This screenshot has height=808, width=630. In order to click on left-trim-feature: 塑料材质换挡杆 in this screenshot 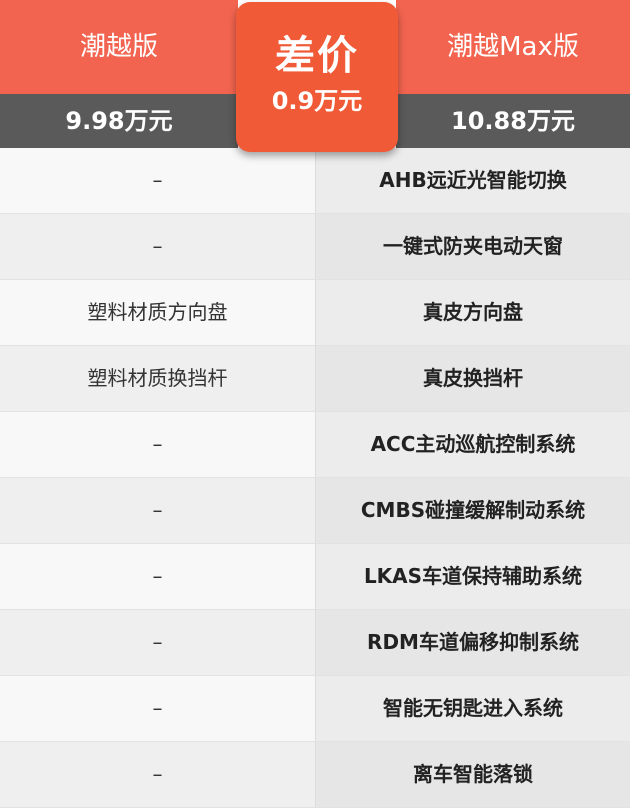, I will do `click(158, 378)`.